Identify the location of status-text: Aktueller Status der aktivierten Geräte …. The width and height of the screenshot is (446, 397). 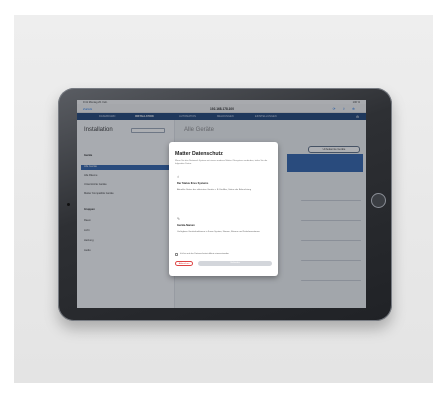
(214, 190).